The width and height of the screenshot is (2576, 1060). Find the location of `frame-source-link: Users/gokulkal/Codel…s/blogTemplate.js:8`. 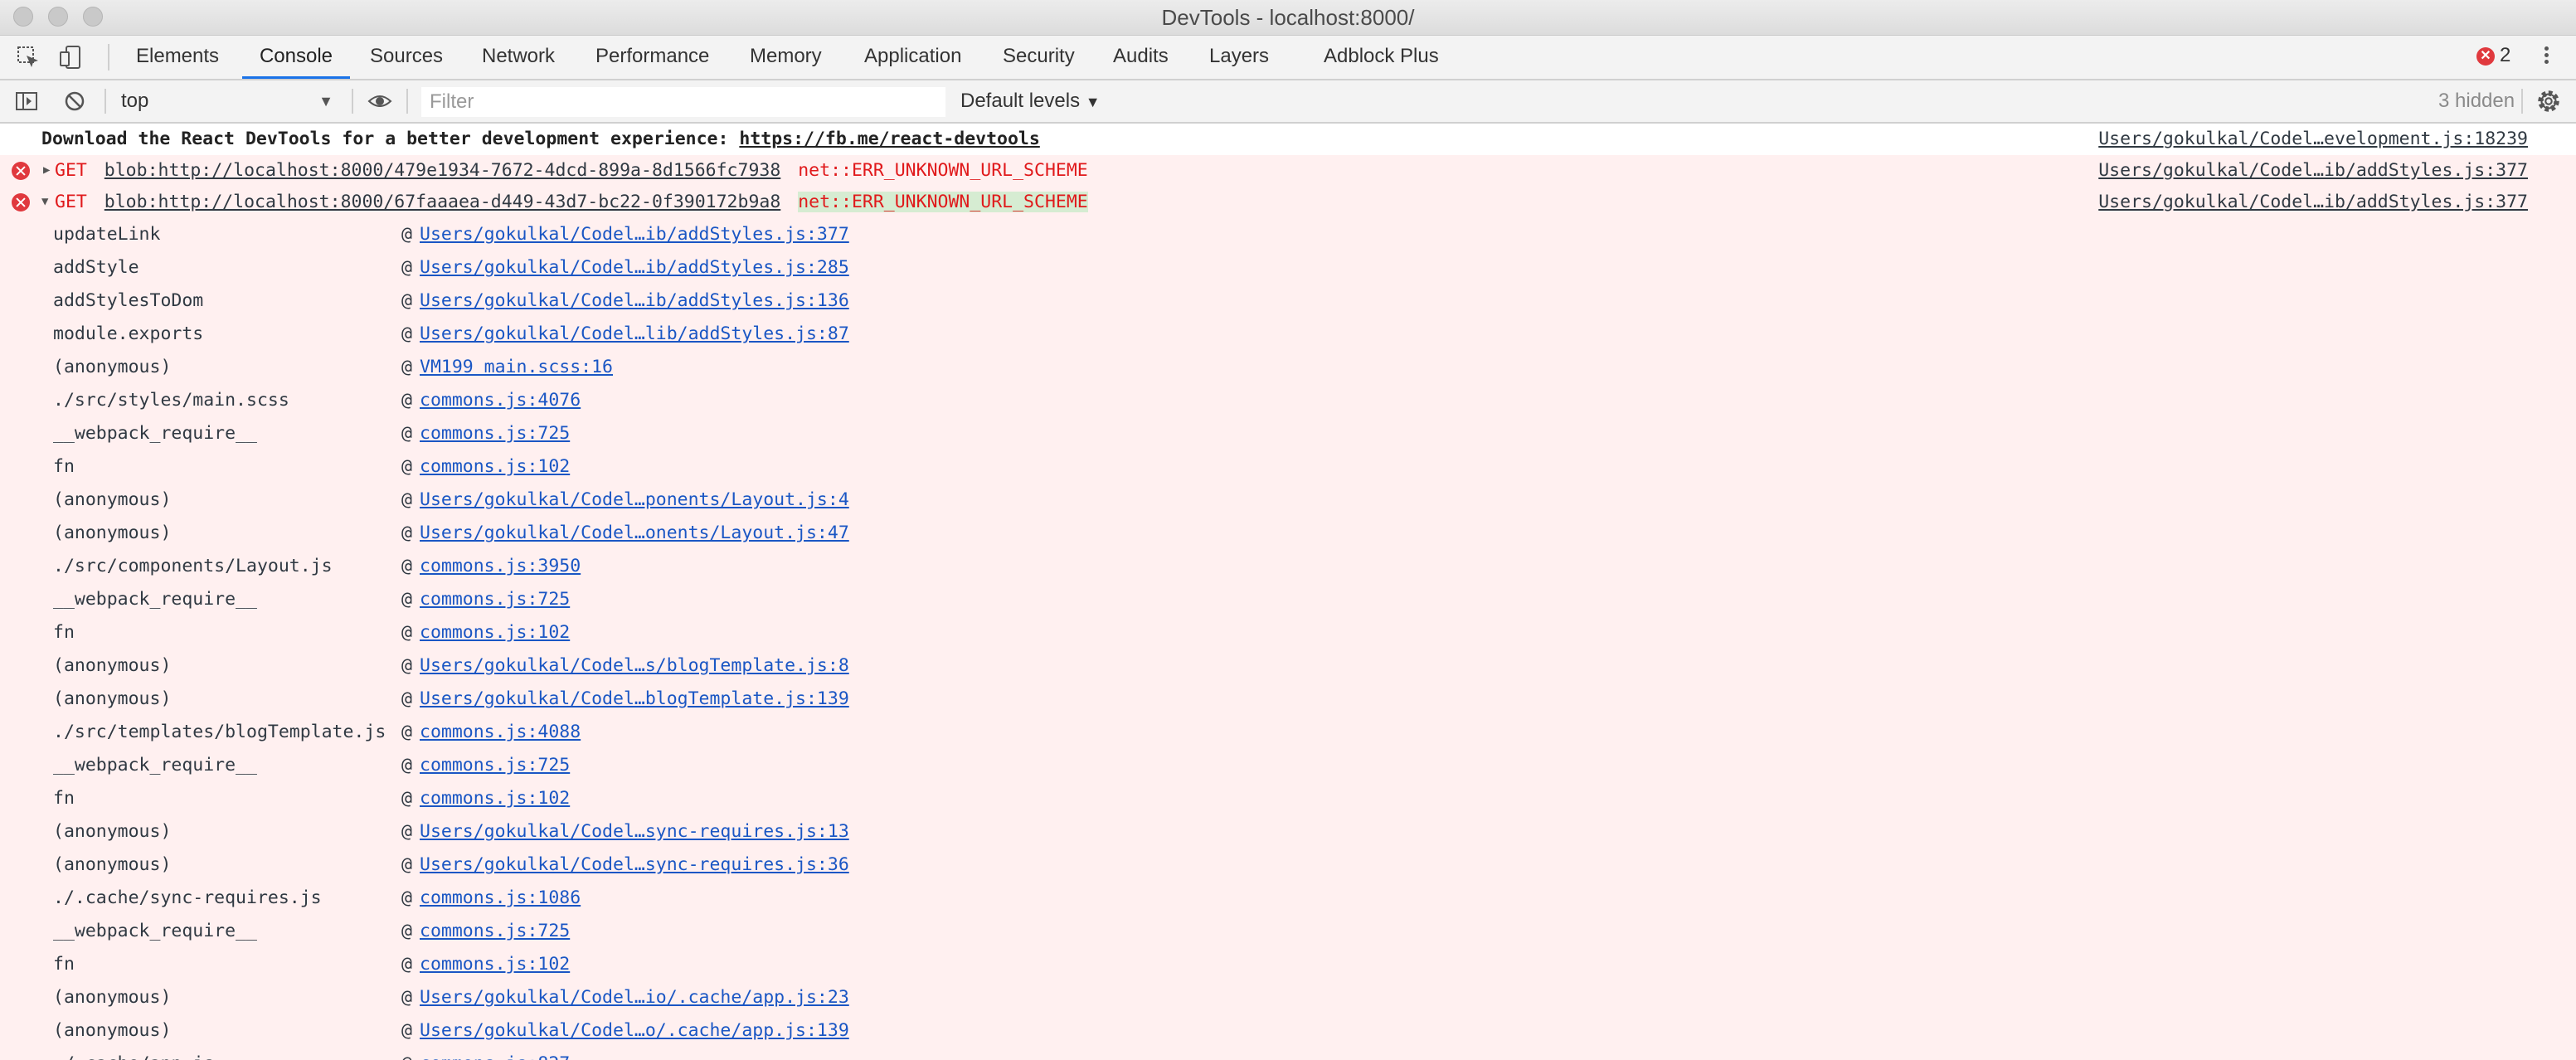

frame-source-link: Users/gokulkal/Codel…s/blogTemplate.js:8 is located at coordinates (635, 666).